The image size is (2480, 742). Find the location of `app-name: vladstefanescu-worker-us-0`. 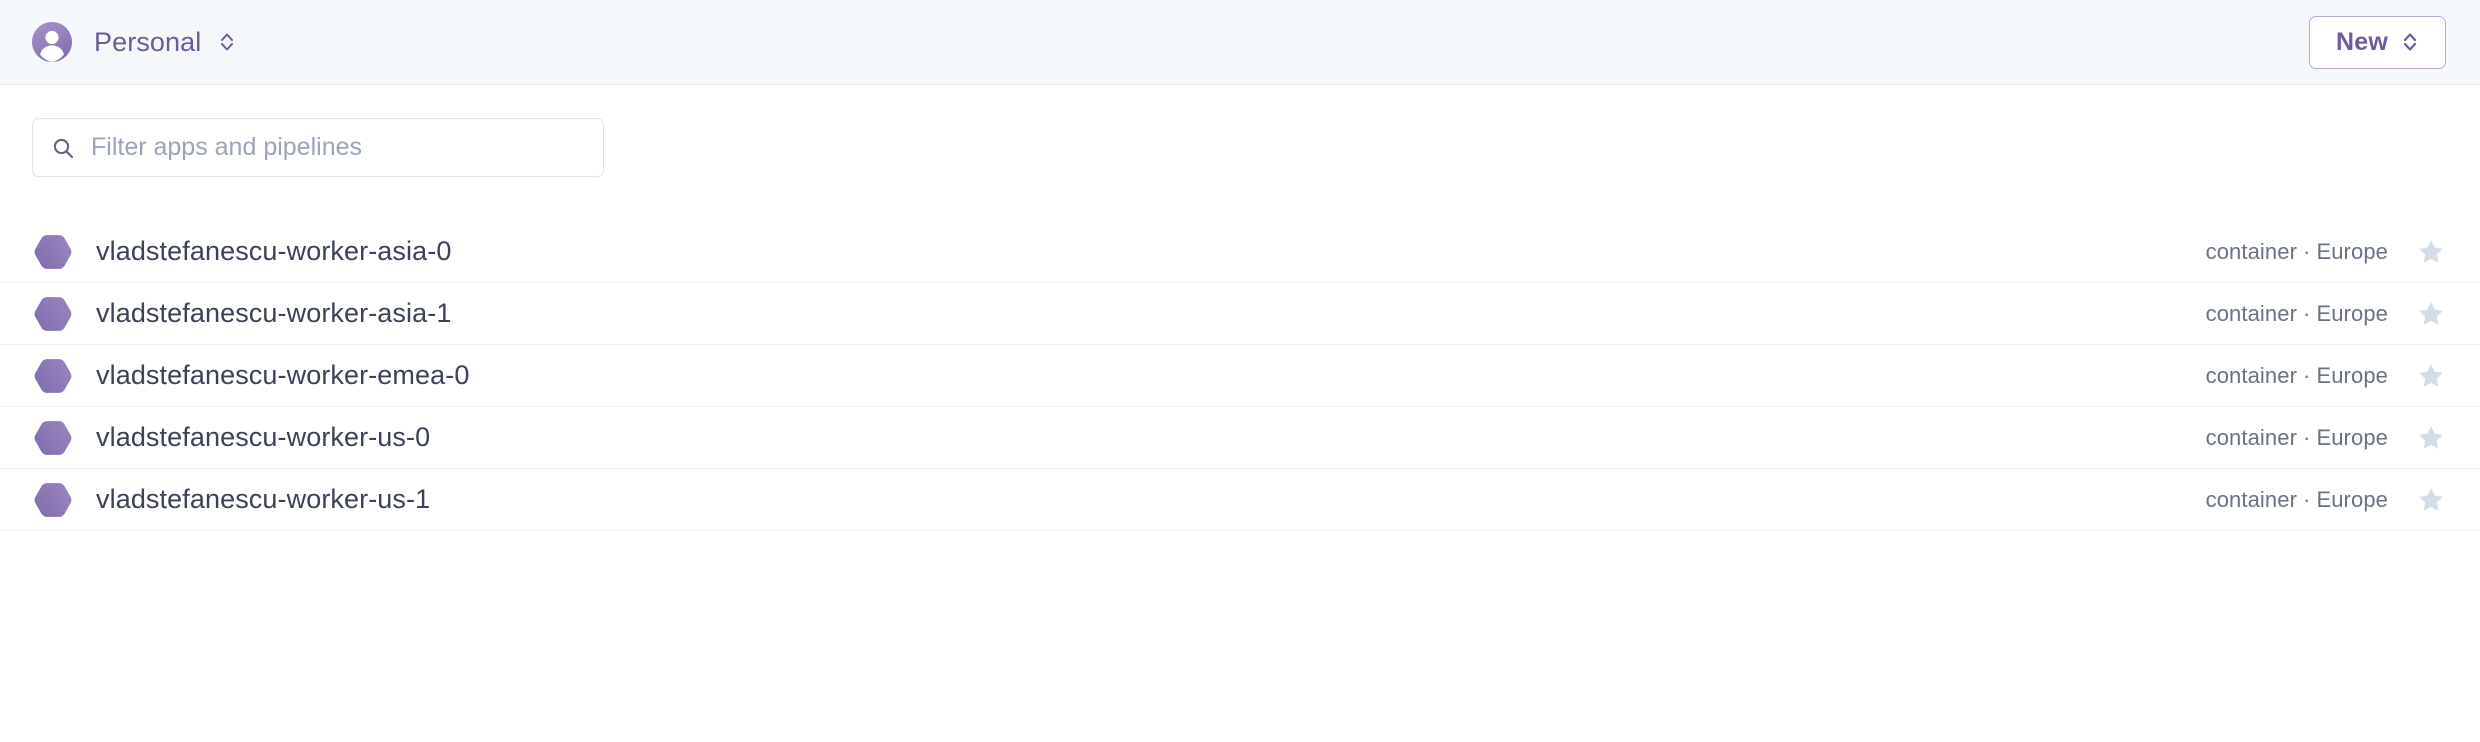

app-name: vladstefanescu-worker-us-0 is located at coordinates (263, 437).